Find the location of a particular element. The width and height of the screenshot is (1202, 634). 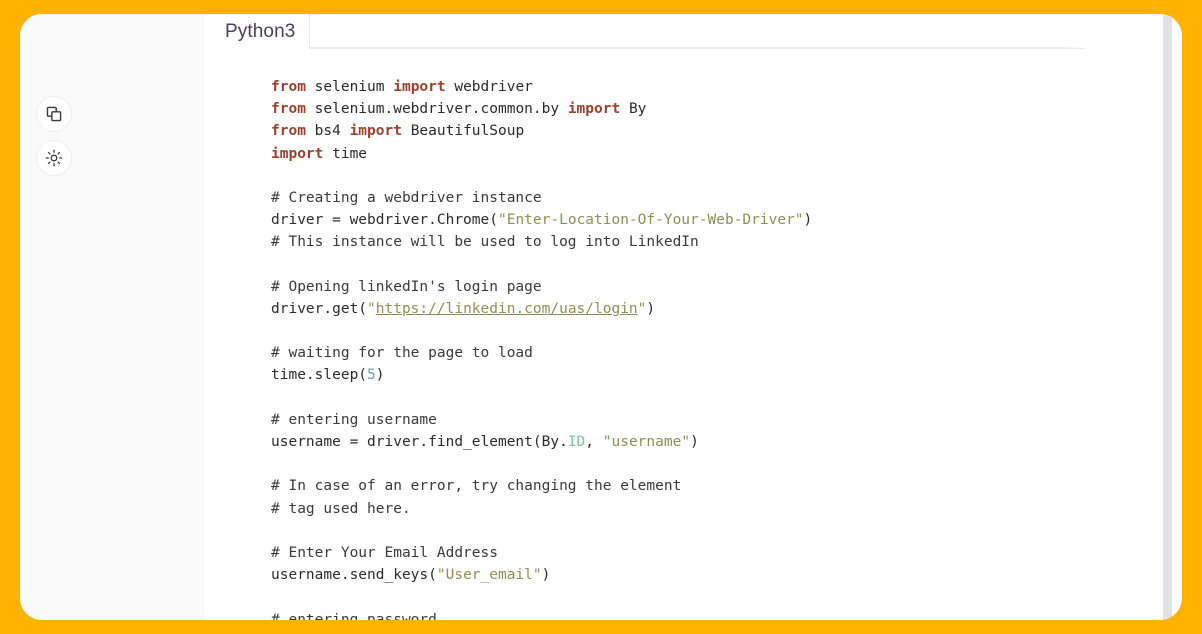

brightness-icon is located at coordinates (54, 158).